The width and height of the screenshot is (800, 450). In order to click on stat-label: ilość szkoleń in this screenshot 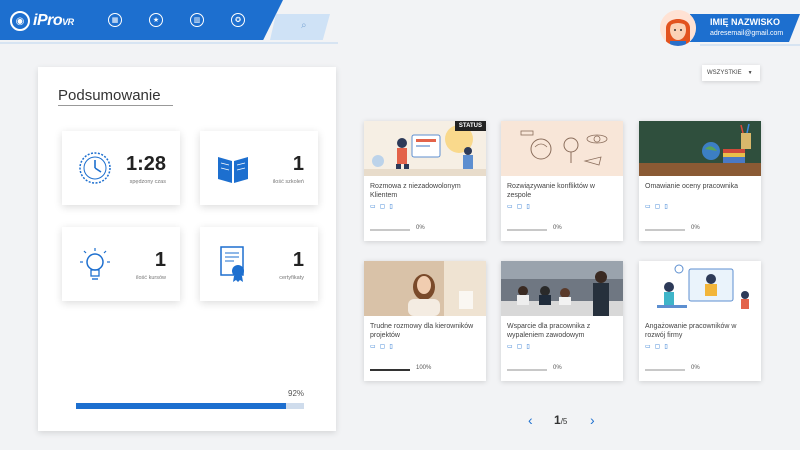, I will do `click(288, 182)`.